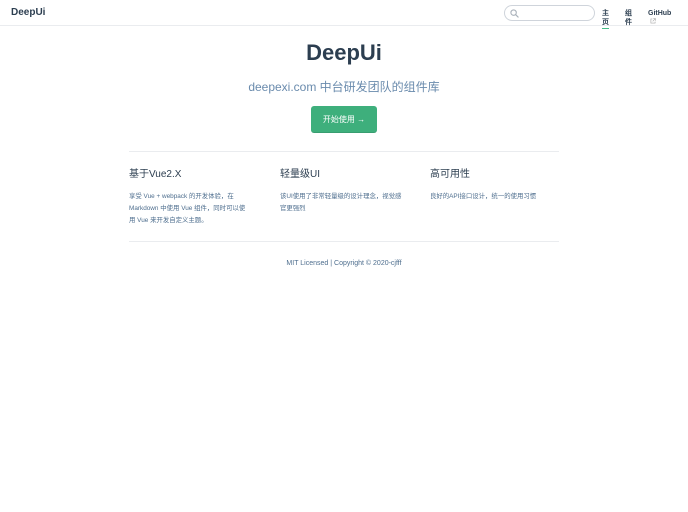 This screenshot has width=688, height=512. What do you see at coordinates (344, 52) in the screenshot?
I see `hero-title: DeepUi` at bounding box center [344, 52].